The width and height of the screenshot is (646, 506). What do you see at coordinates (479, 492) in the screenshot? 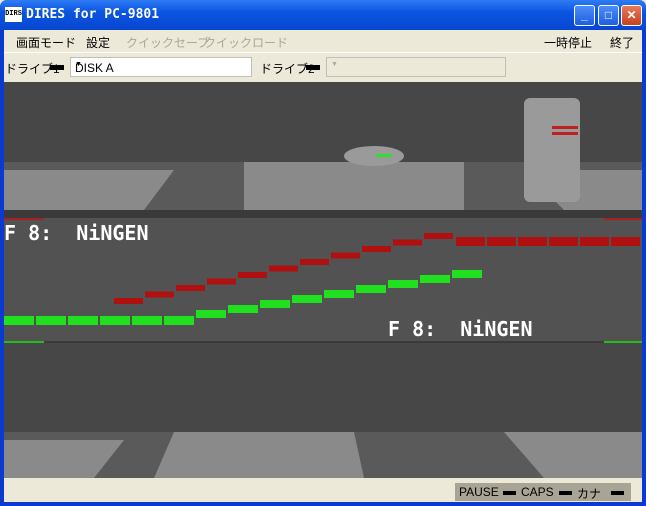
I see `pause-indicator: PAUSE` at bounding box center [479, 492].